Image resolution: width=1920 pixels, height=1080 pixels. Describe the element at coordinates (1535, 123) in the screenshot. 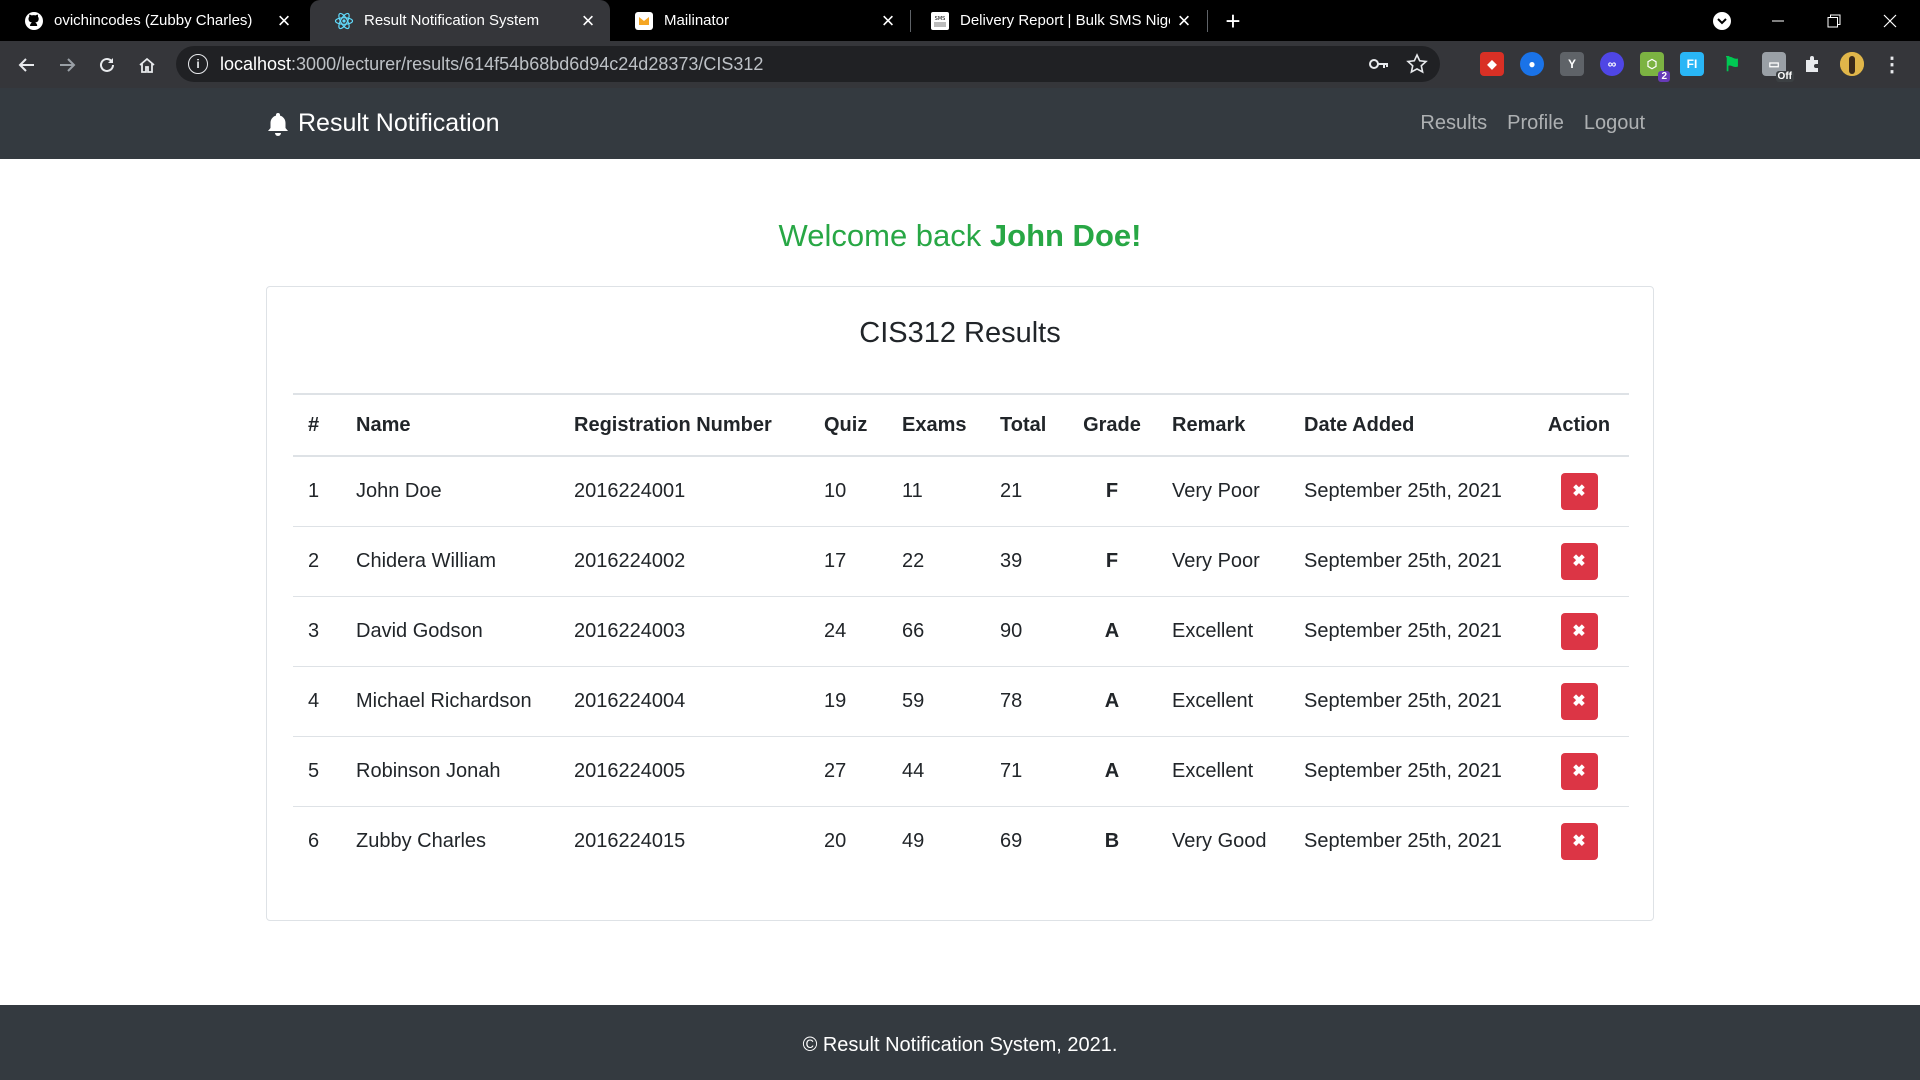

I see `nav-profile-link: Profile` at that location.